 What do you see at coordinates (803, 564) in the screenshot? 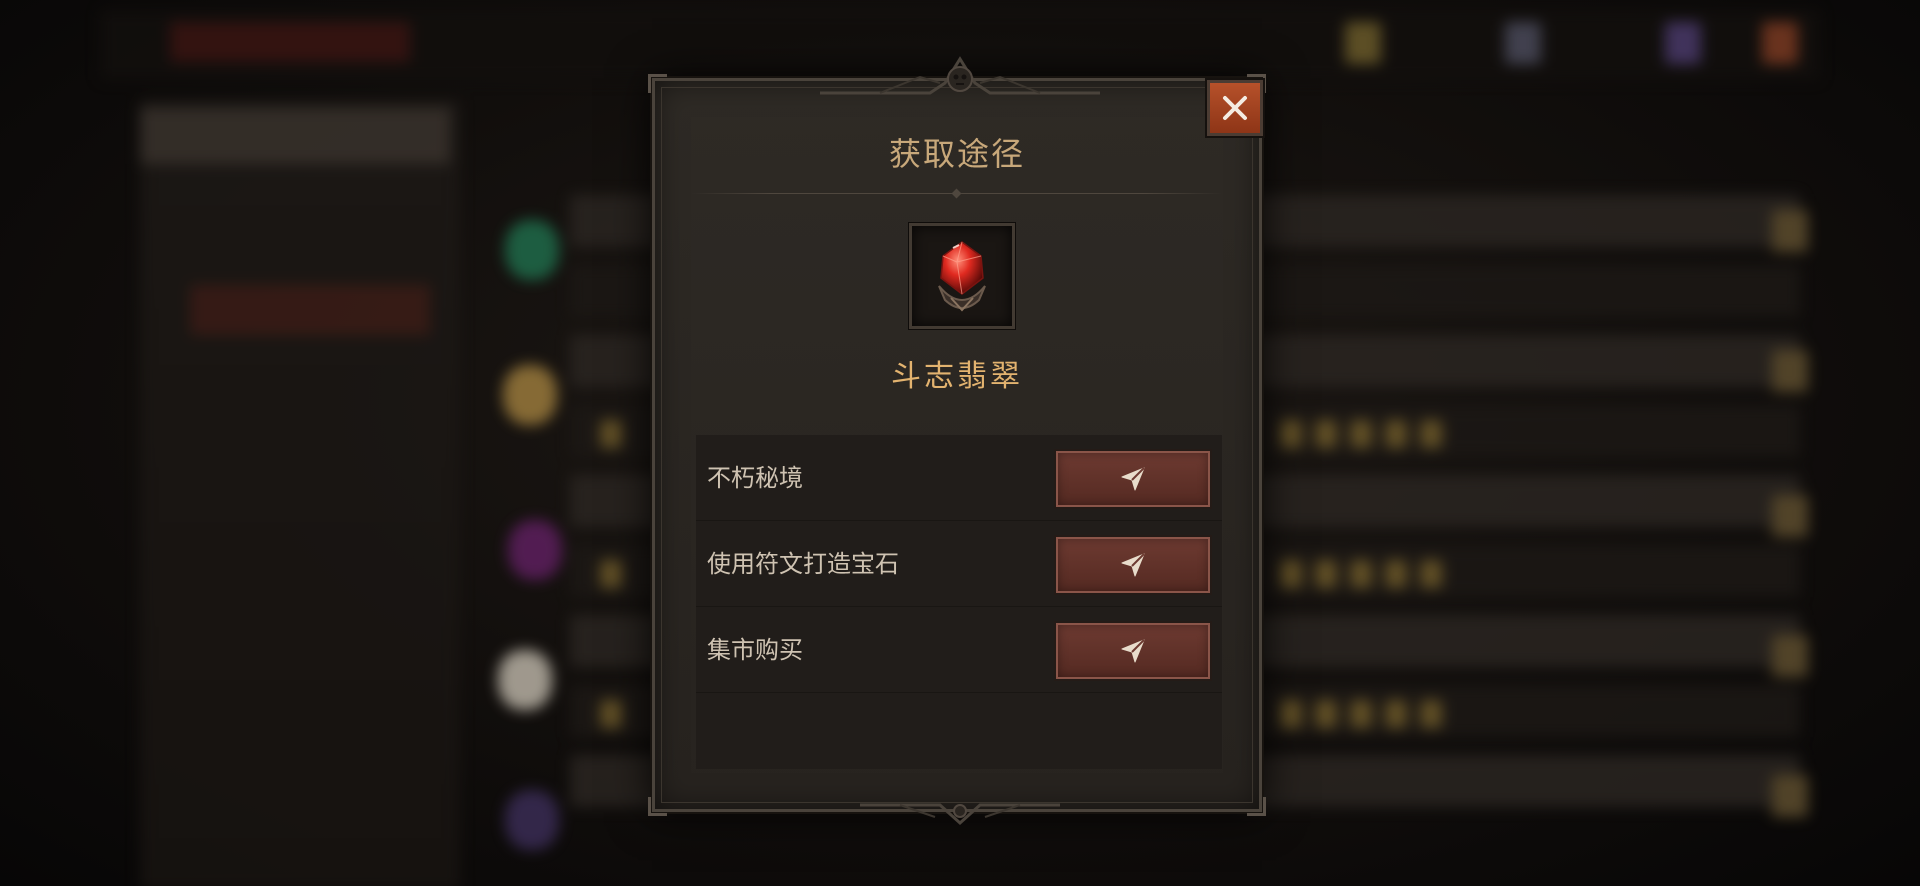
I see `source-label: 使用符文打造宝石` at bounding box center [803, 564].